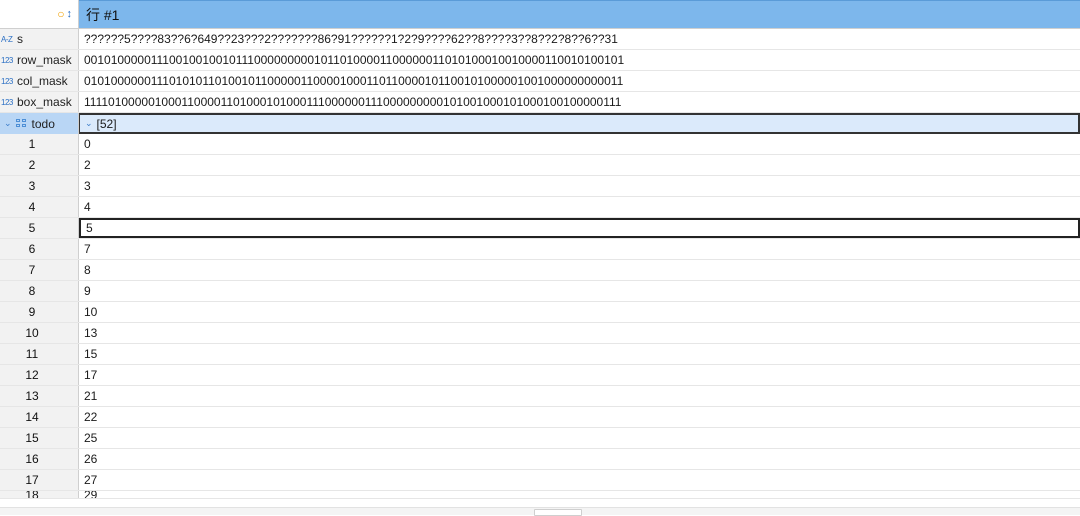 The height and width of the screenshot is (516, 1080). I want to click on list-item: 89, so click(540, 291).